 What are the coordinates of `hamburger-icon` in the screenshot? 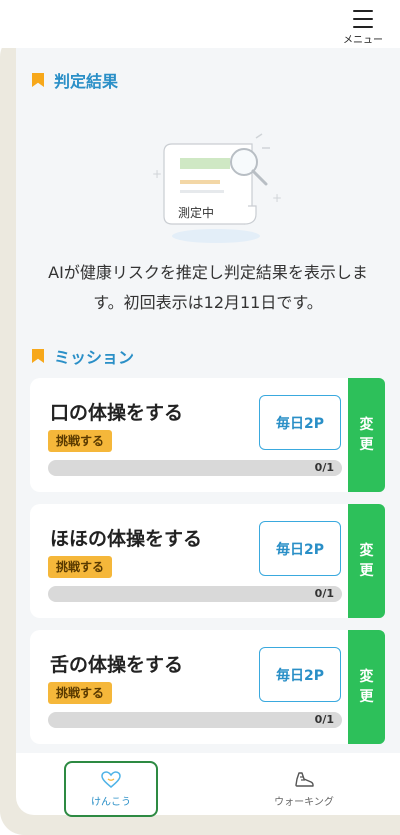 It's located at (363, 19).